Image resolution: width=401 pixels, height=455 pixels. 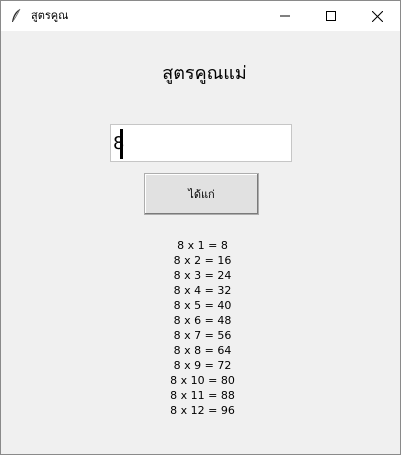 What do you see at coordinates (202, 365) in the screenshot?
I see `result-line: 8 x 9 = 72` at bounding box center [202, 365].